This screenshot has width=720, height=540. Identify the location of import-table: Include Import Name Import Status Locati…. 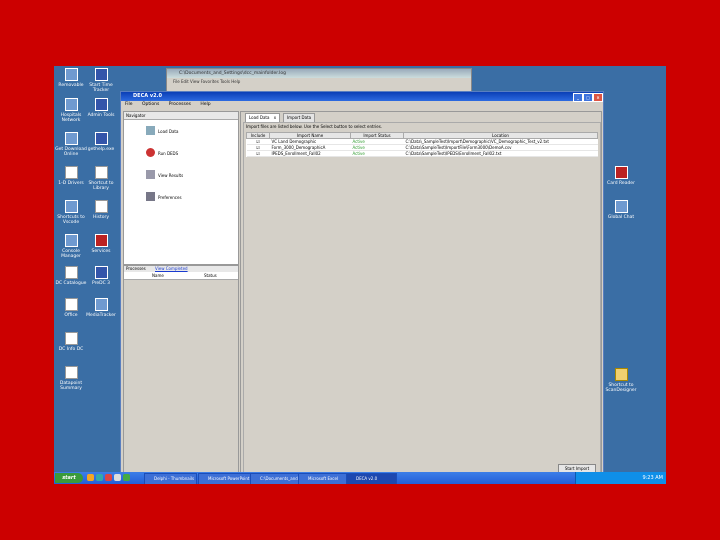
(422, 144).